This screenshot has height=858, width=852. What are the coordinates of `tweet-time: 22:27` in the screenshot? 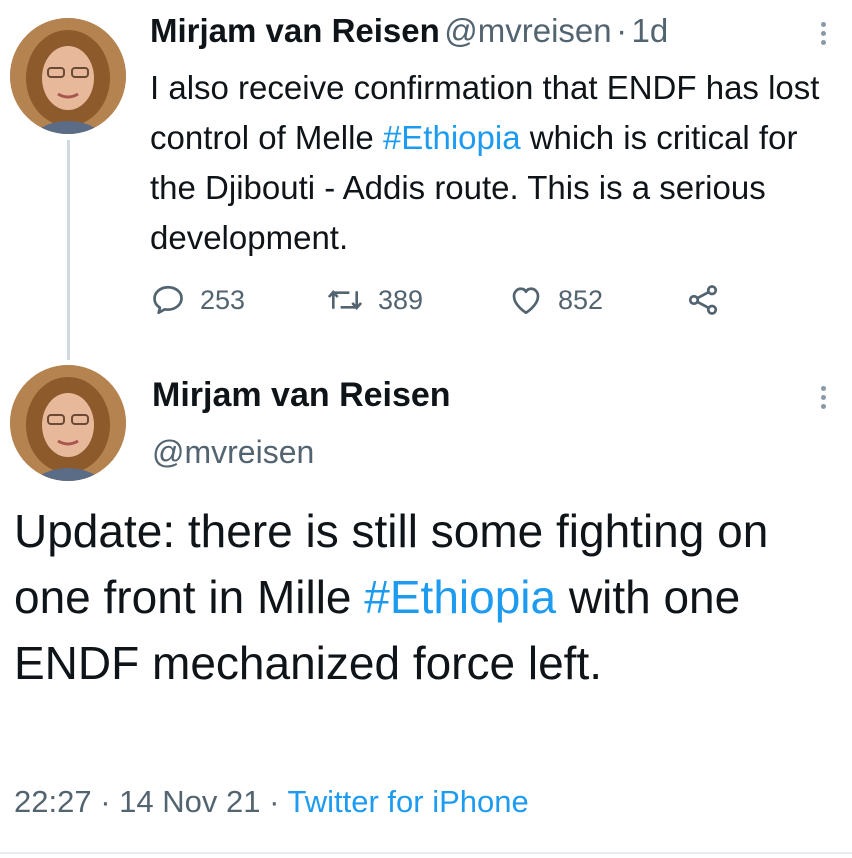 It's located at (53, 801).